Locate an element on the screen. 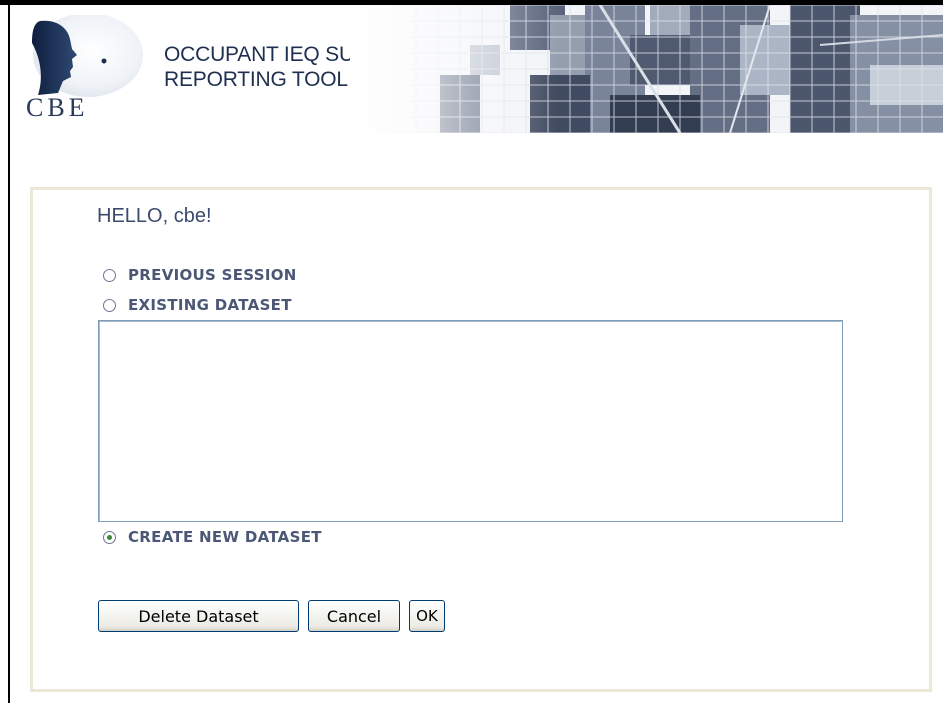  option-existing-dataset: EXISTING DATASET is located at coordinates (197, 305).